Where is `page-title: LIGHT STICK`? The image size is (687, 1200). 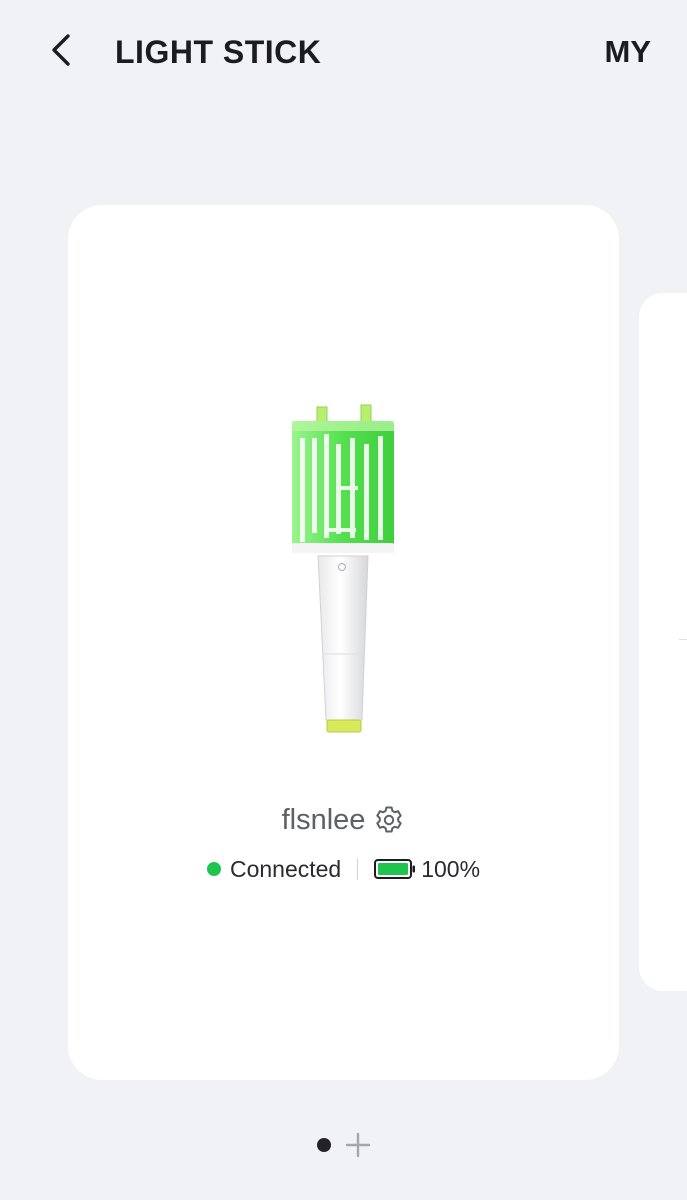 page-title: LIGHT STICK is located at coordinates (218, 52).